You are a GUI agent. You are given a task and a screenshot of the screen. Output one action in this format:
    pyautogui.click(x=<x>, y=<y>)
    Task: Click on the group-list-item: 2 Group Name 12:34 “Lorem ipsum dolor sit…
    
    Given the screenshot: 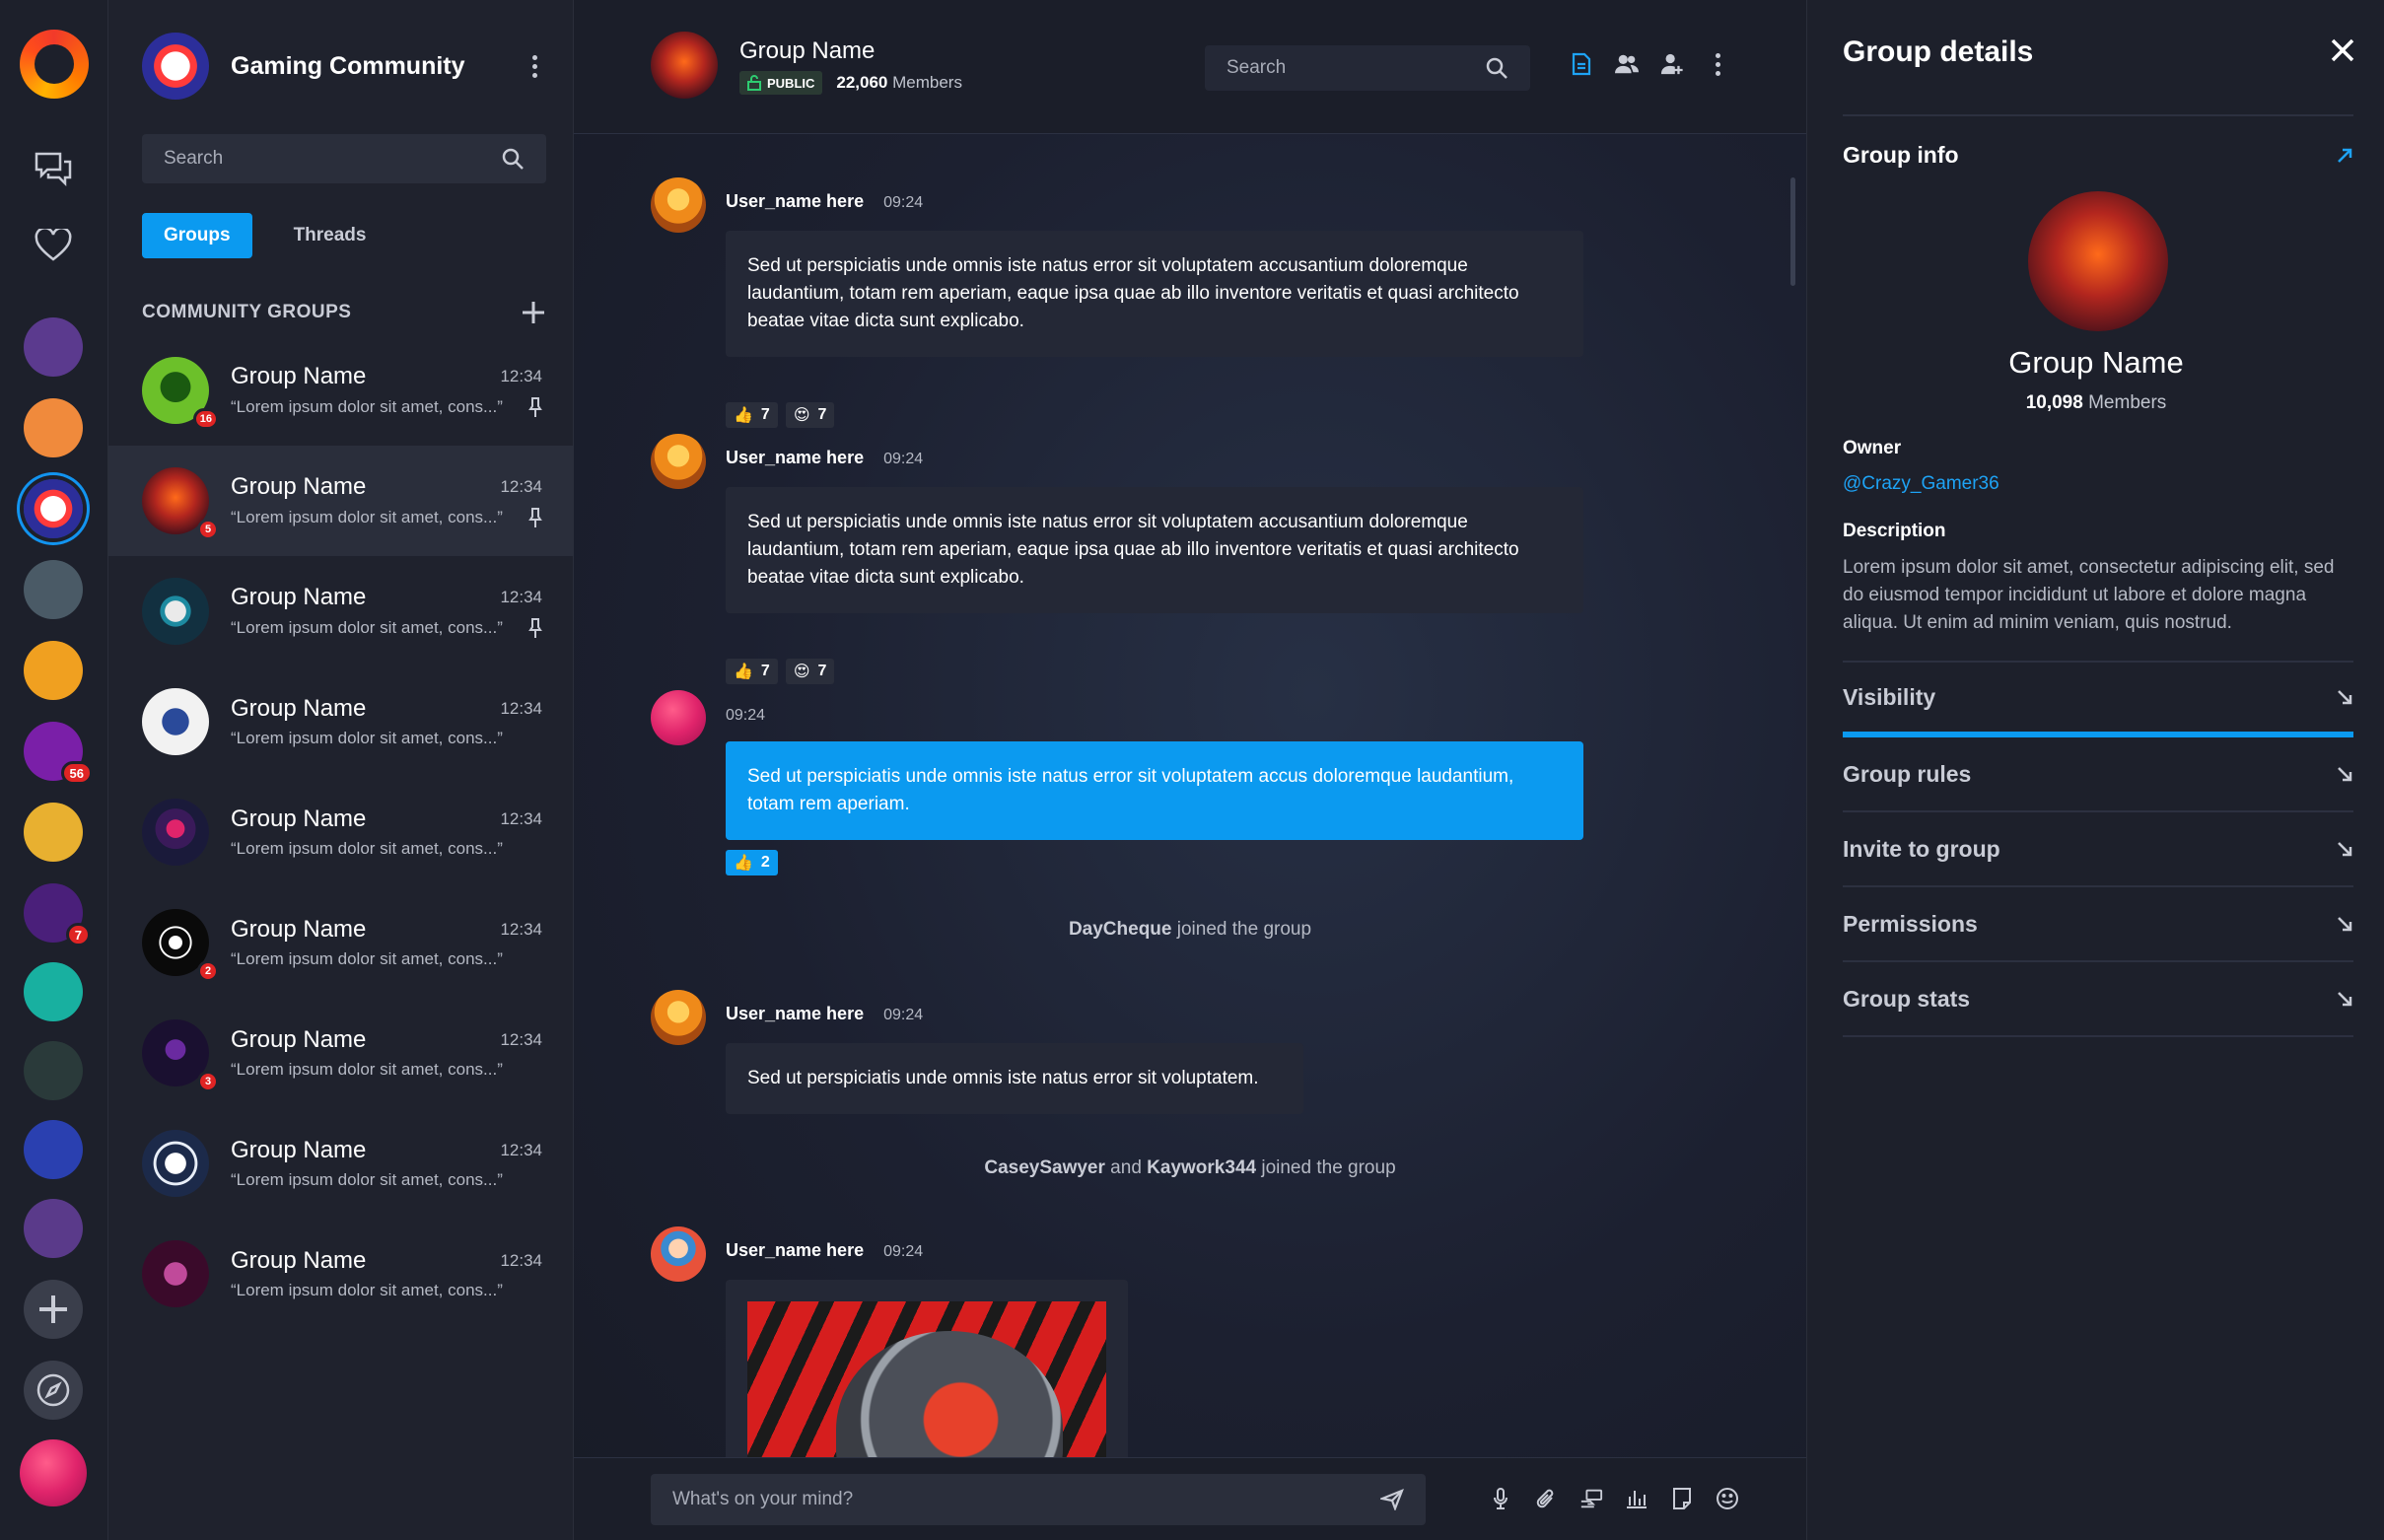 What is the action you would take?
    pyautogui.click(x=341, y=942)
    